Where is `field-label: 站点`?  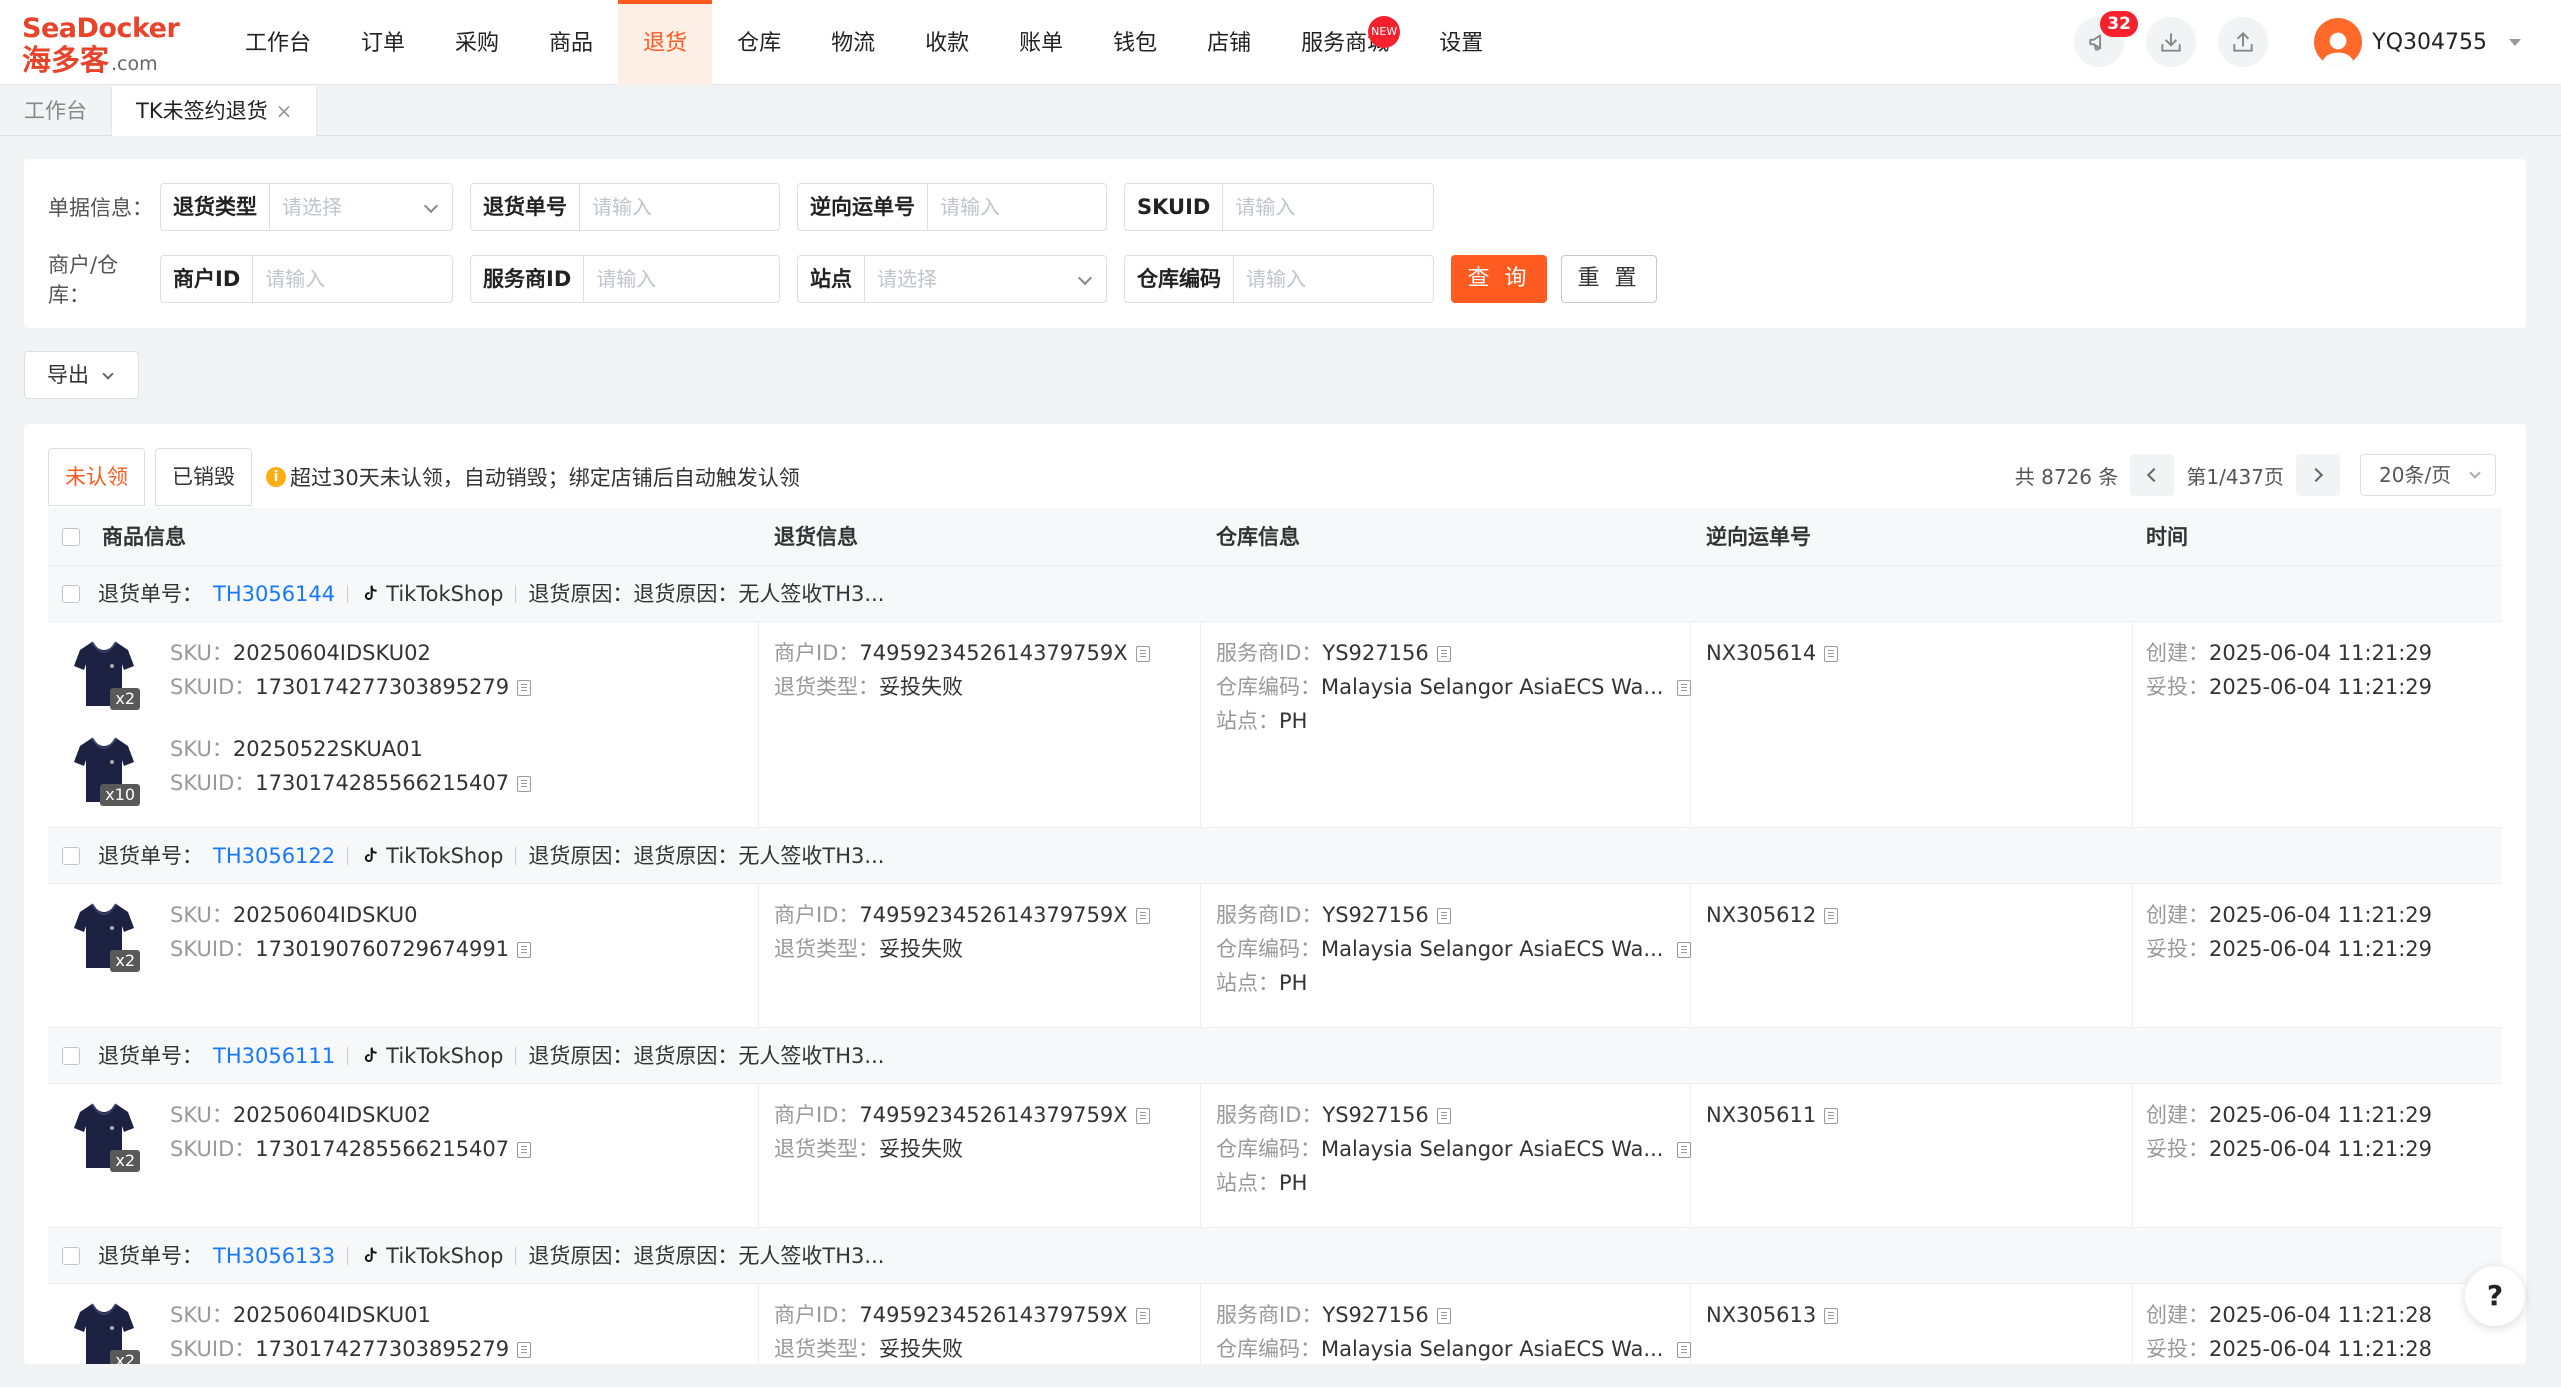
field-label: 站点 is located at coordinates (831, 279).